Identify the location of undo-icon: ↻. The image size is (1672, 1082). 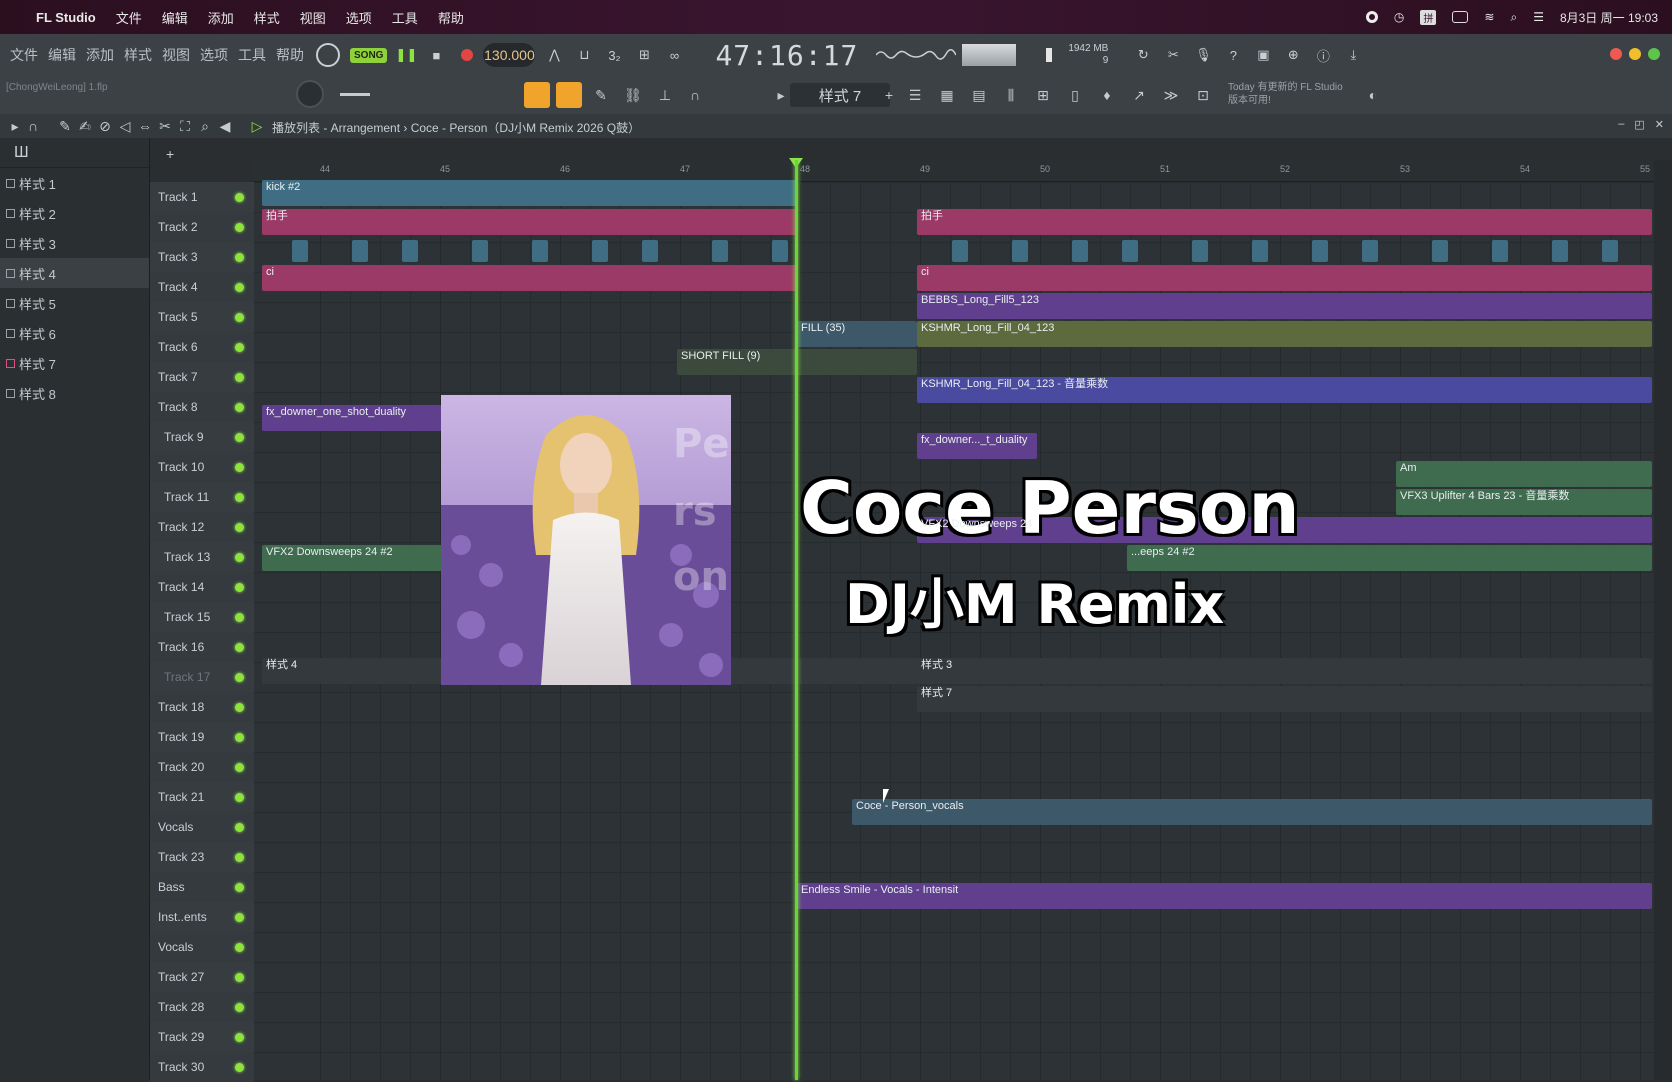
(1143, 55).